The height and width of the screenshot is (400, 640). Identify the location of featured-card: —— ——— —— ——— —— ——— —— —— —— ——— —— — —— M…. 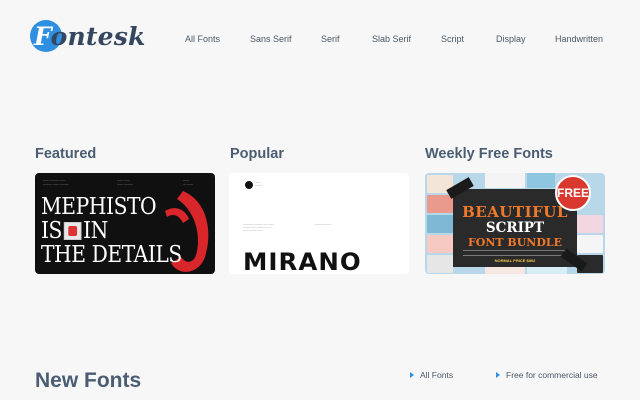
(125, 223).